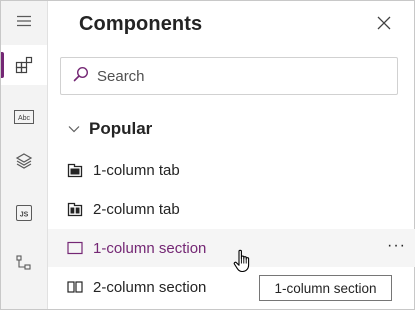 The height and width of the screenshot is (310, 415). What do you see at coordinates (121, 128) in the screenshot?
I see `group-label: Popular` at bounding box center [121, 128].